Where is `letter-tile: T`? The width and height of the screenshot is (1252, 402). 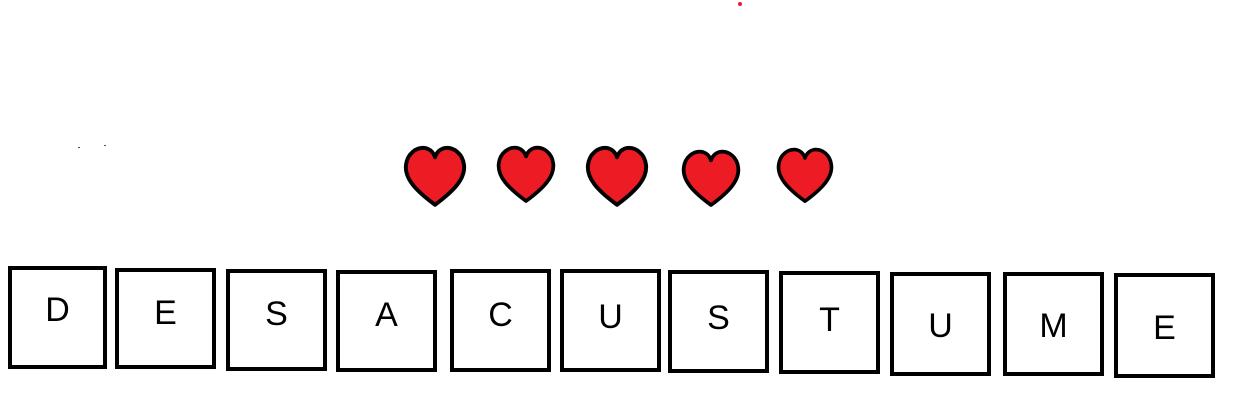
letter-tile: T is located at coordinates (829, 322).